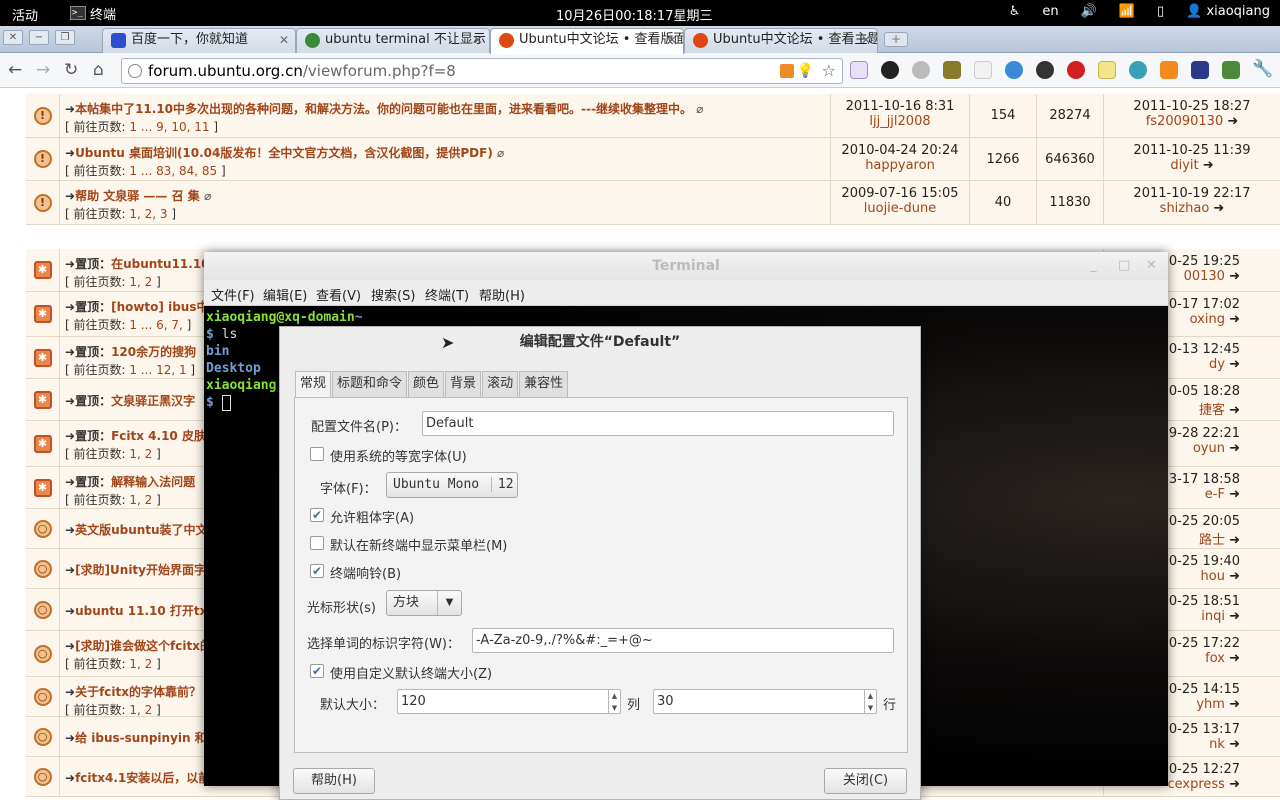 The image size is (1280, 800). Describe the element at coordinates (890, 70) in the screenshot. I see `extension-color-icon` at that location.